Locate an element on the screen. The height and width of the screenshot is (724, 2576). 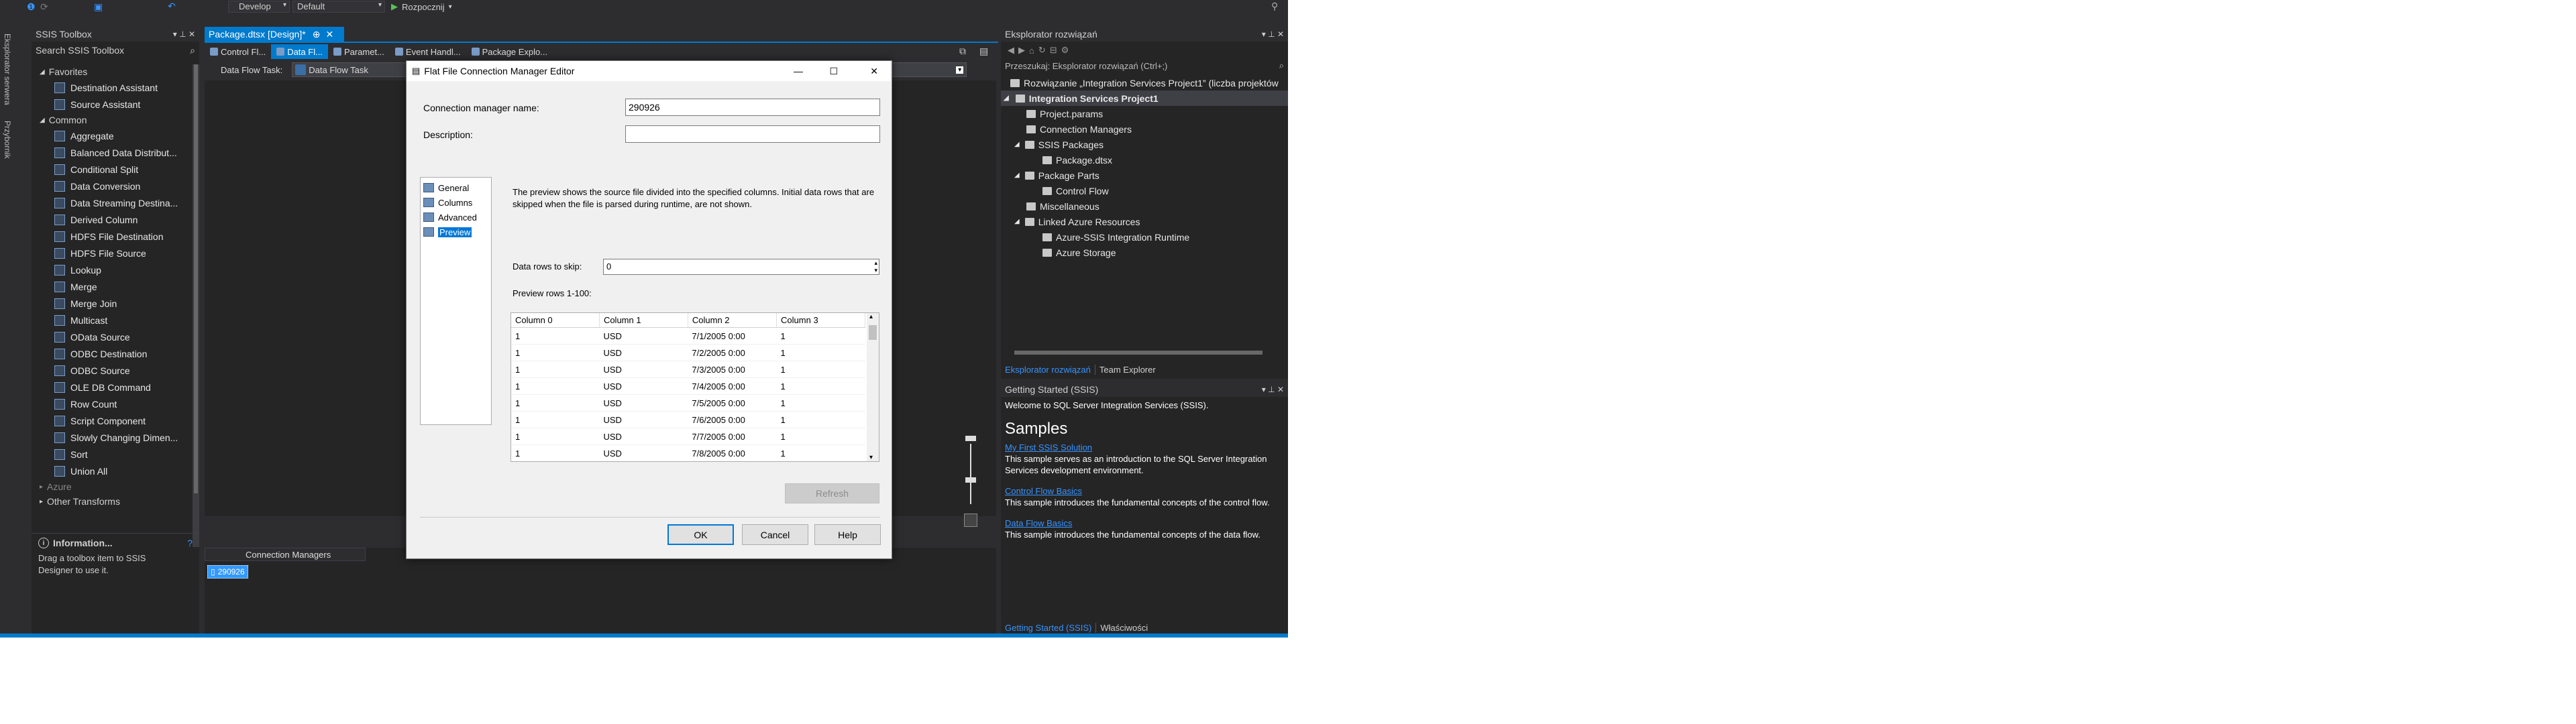
fit-view-icon is located at coordinates (970, 520).